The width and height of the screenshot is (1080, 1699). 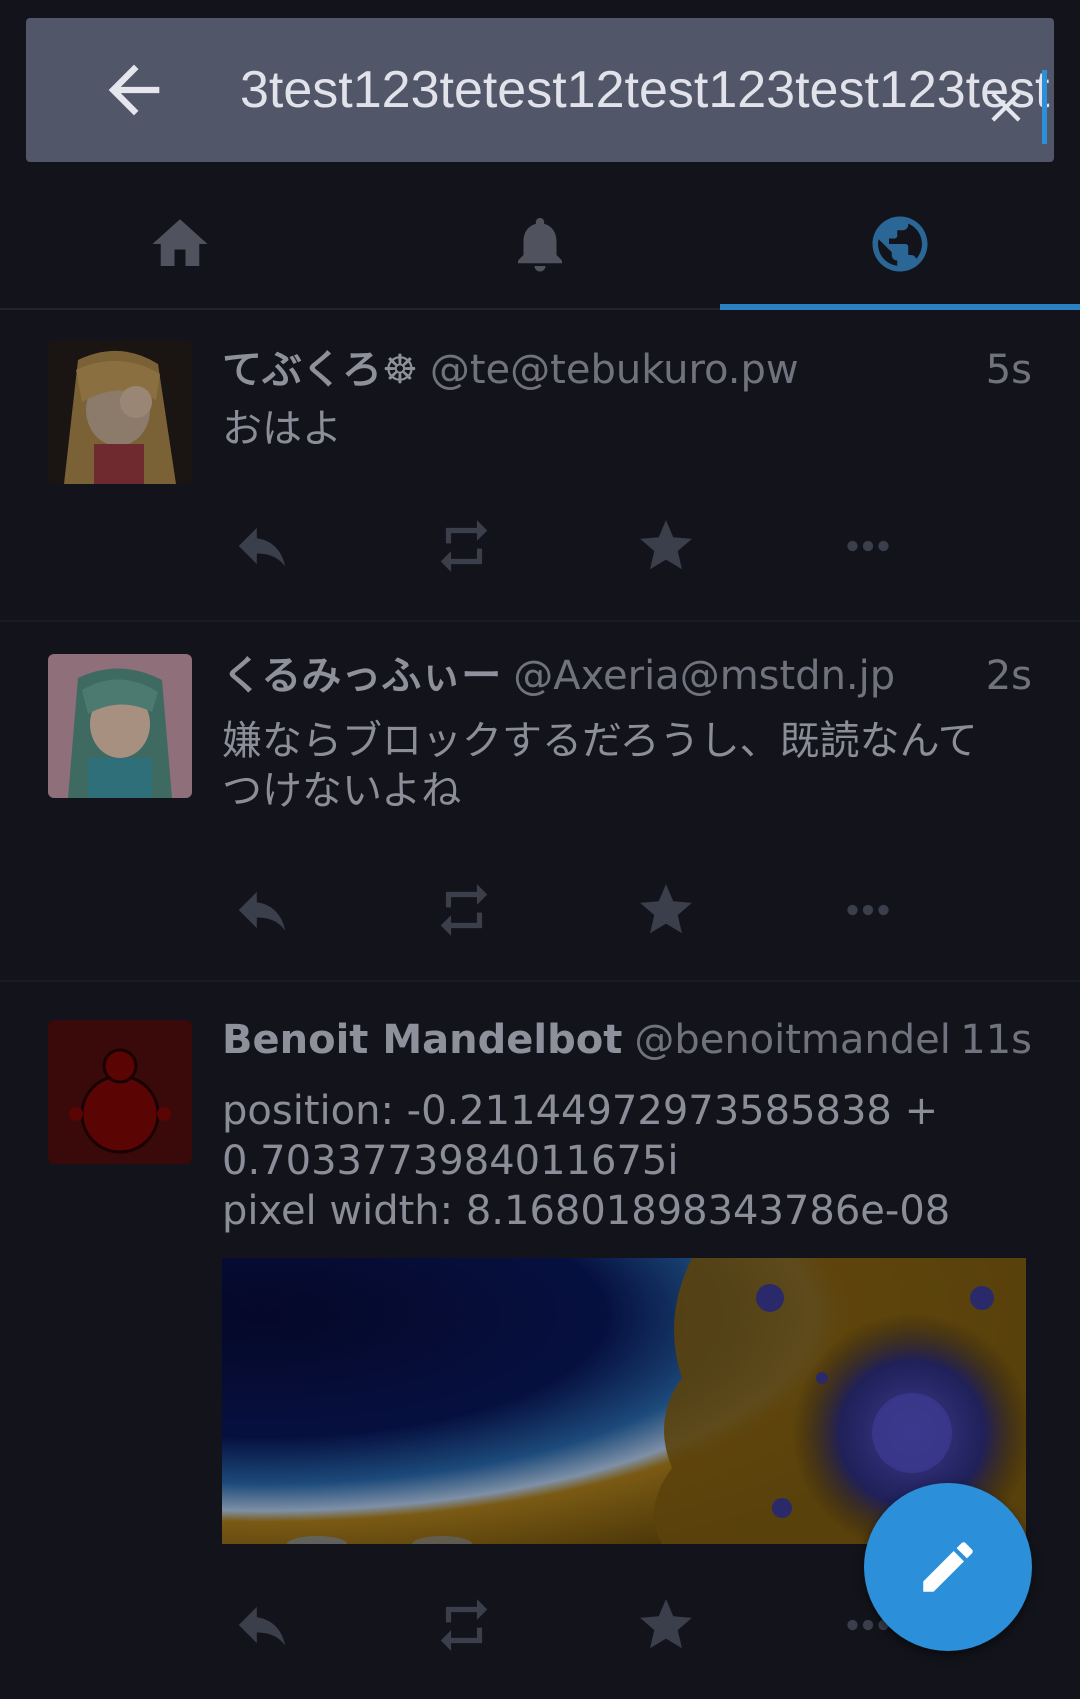 I want to click on content-line: 嫌ならブロックするだろうし、既読なんて, so click(x=600, y=741).